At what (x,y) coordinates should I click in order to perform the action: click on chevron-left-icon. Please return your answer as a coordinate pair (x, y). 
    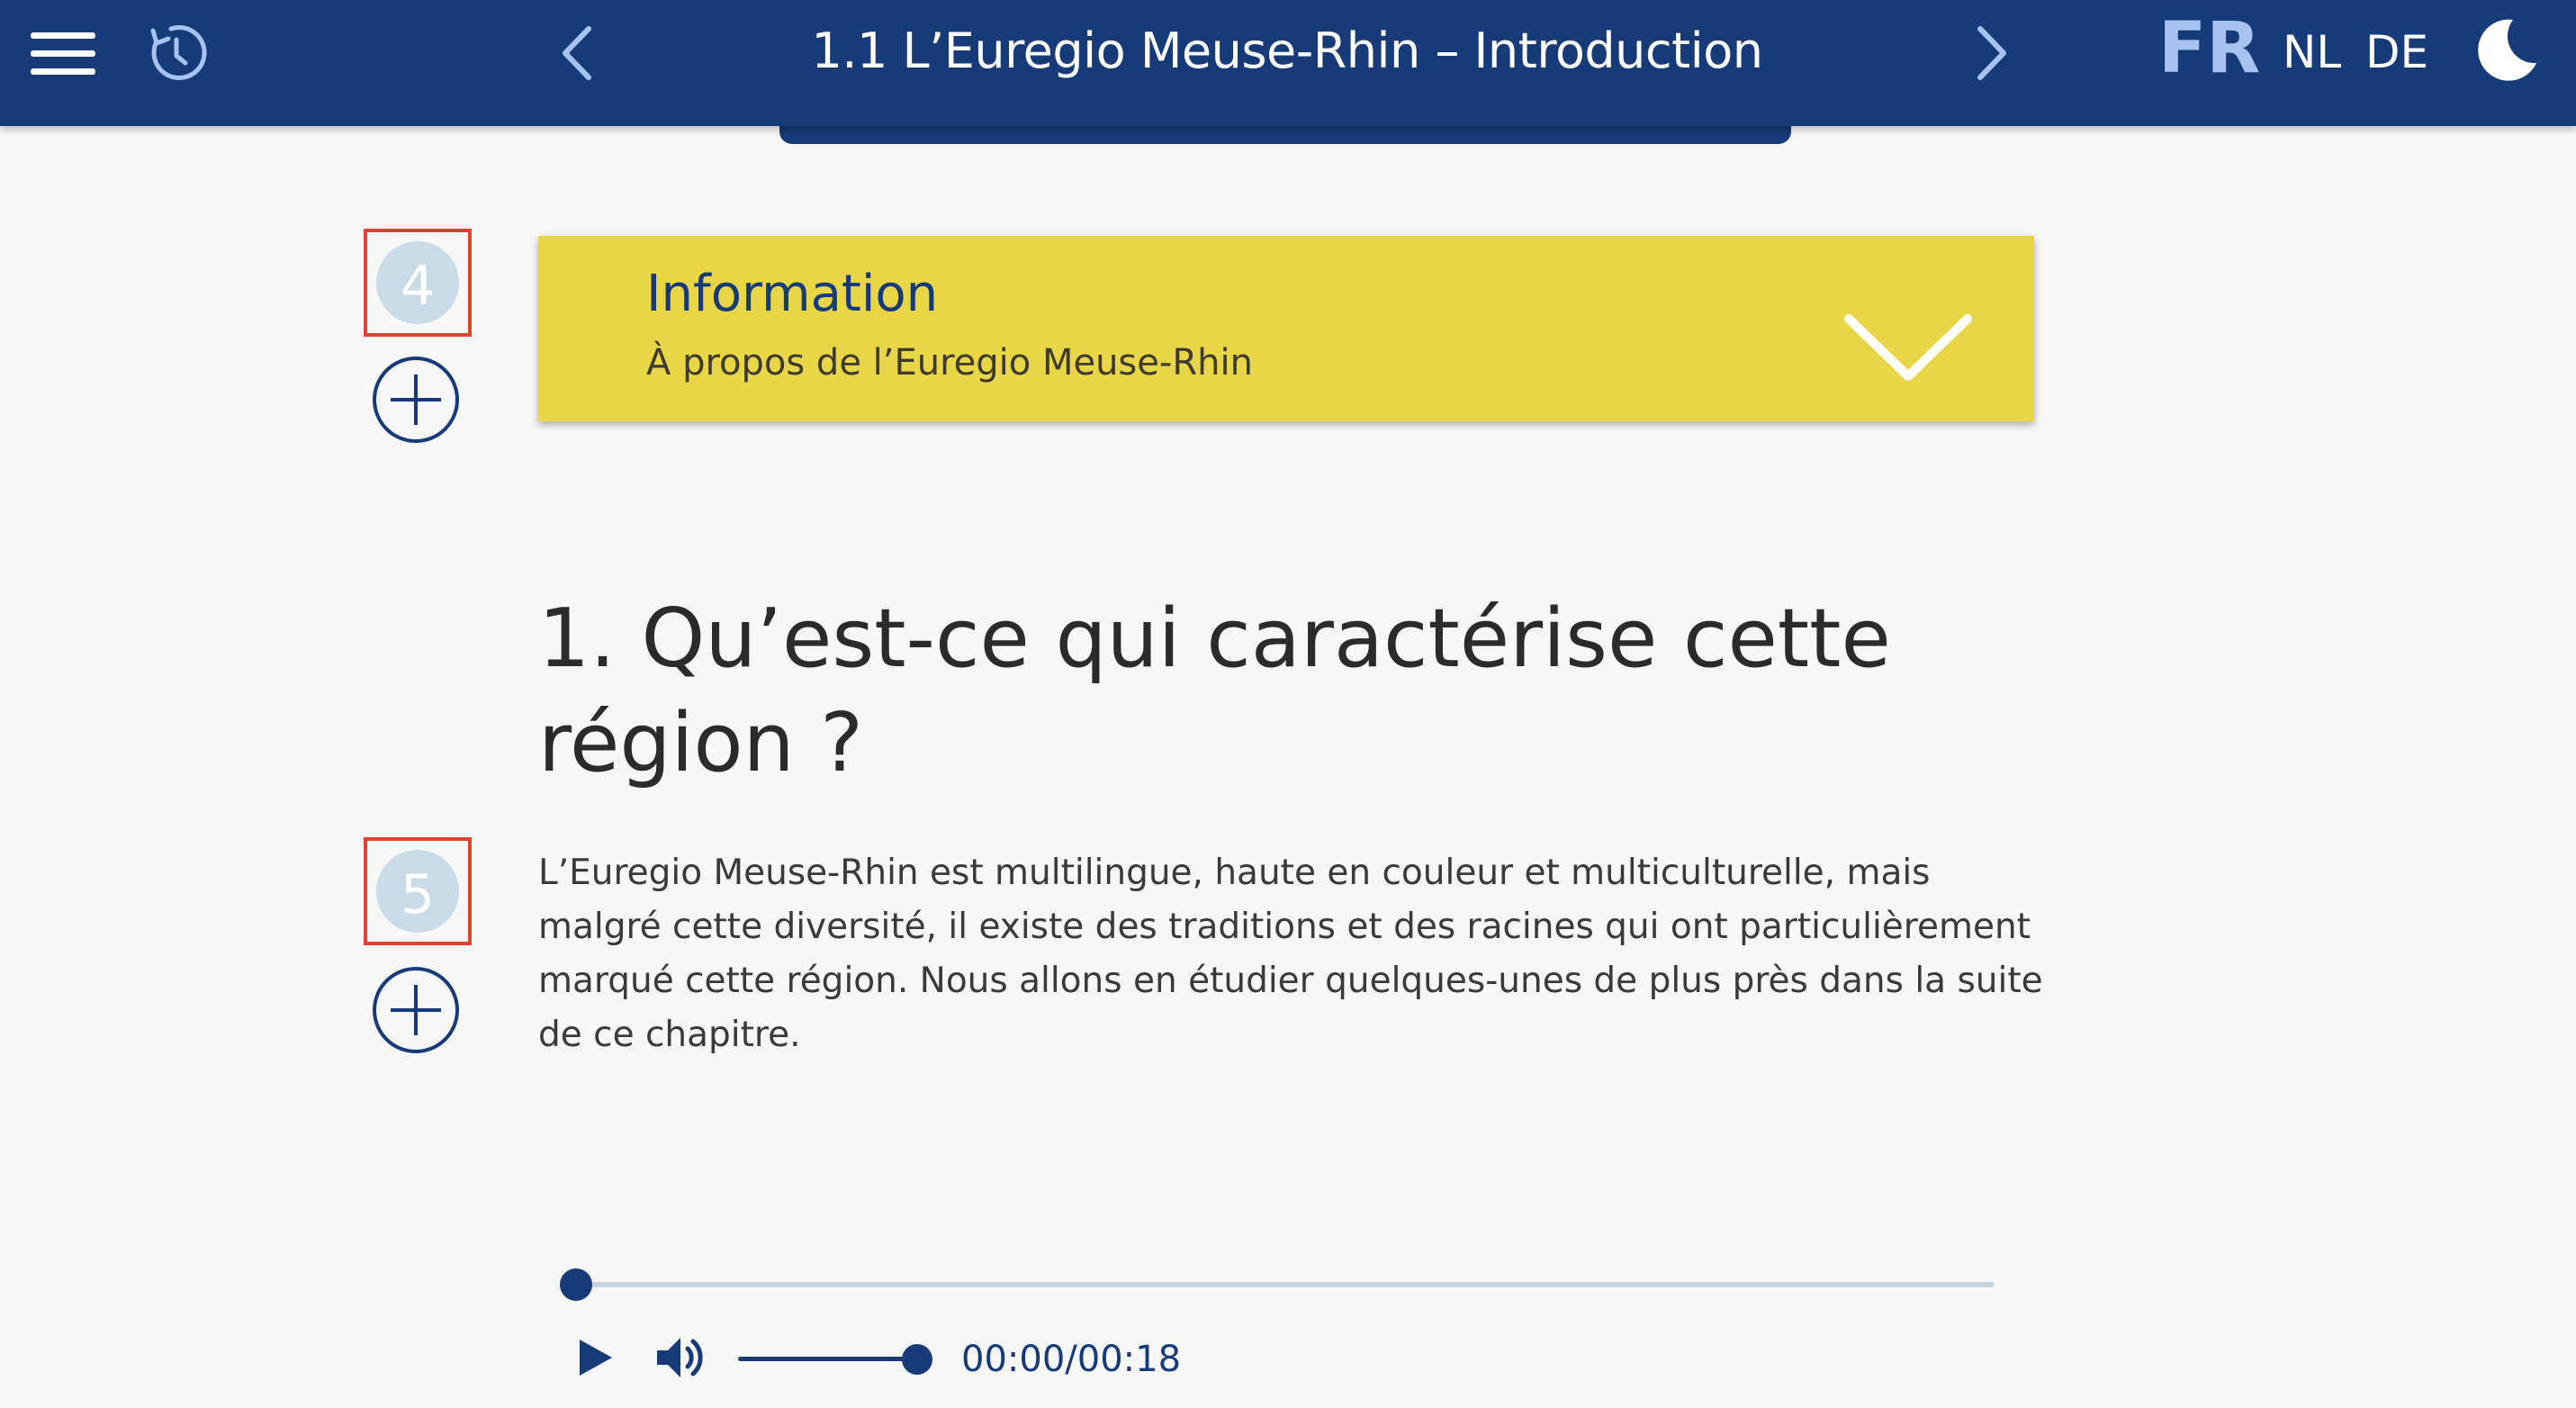
    Looking at the image, I should click on (576, 53).